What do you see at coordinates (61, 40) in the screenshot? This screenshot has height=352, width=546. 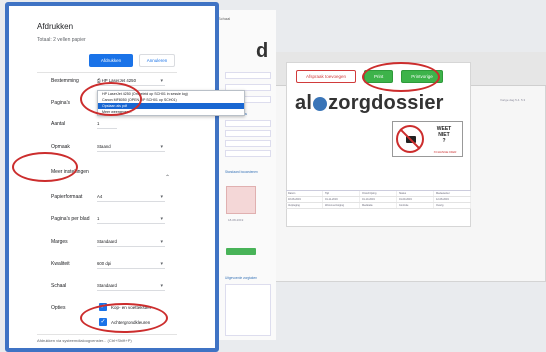 I see `dialog-subtitle: Totaal: 2 vellen papier` at bounding box center [61, 40].